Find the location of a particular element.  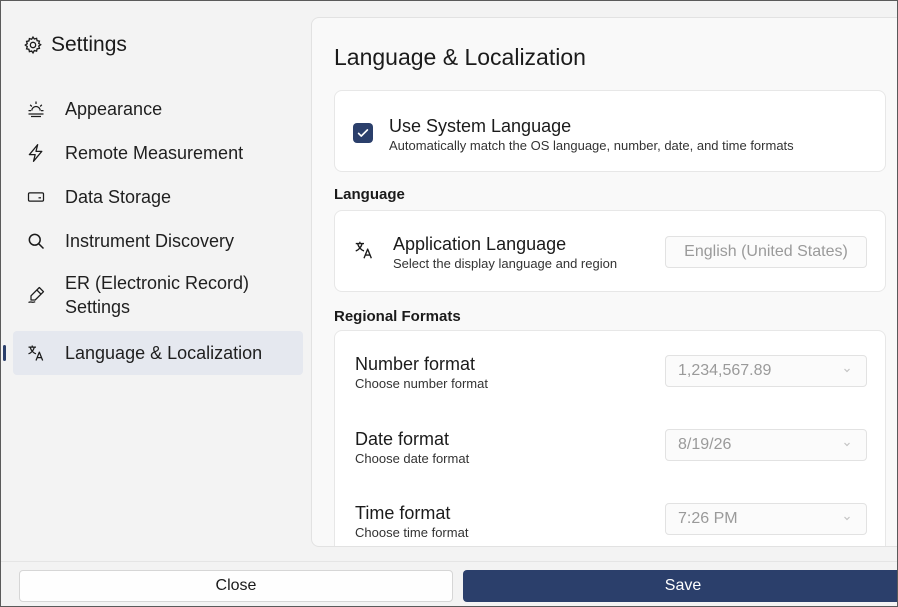

application-language-description: Select the display language and region is located at coordinates (505, 263).